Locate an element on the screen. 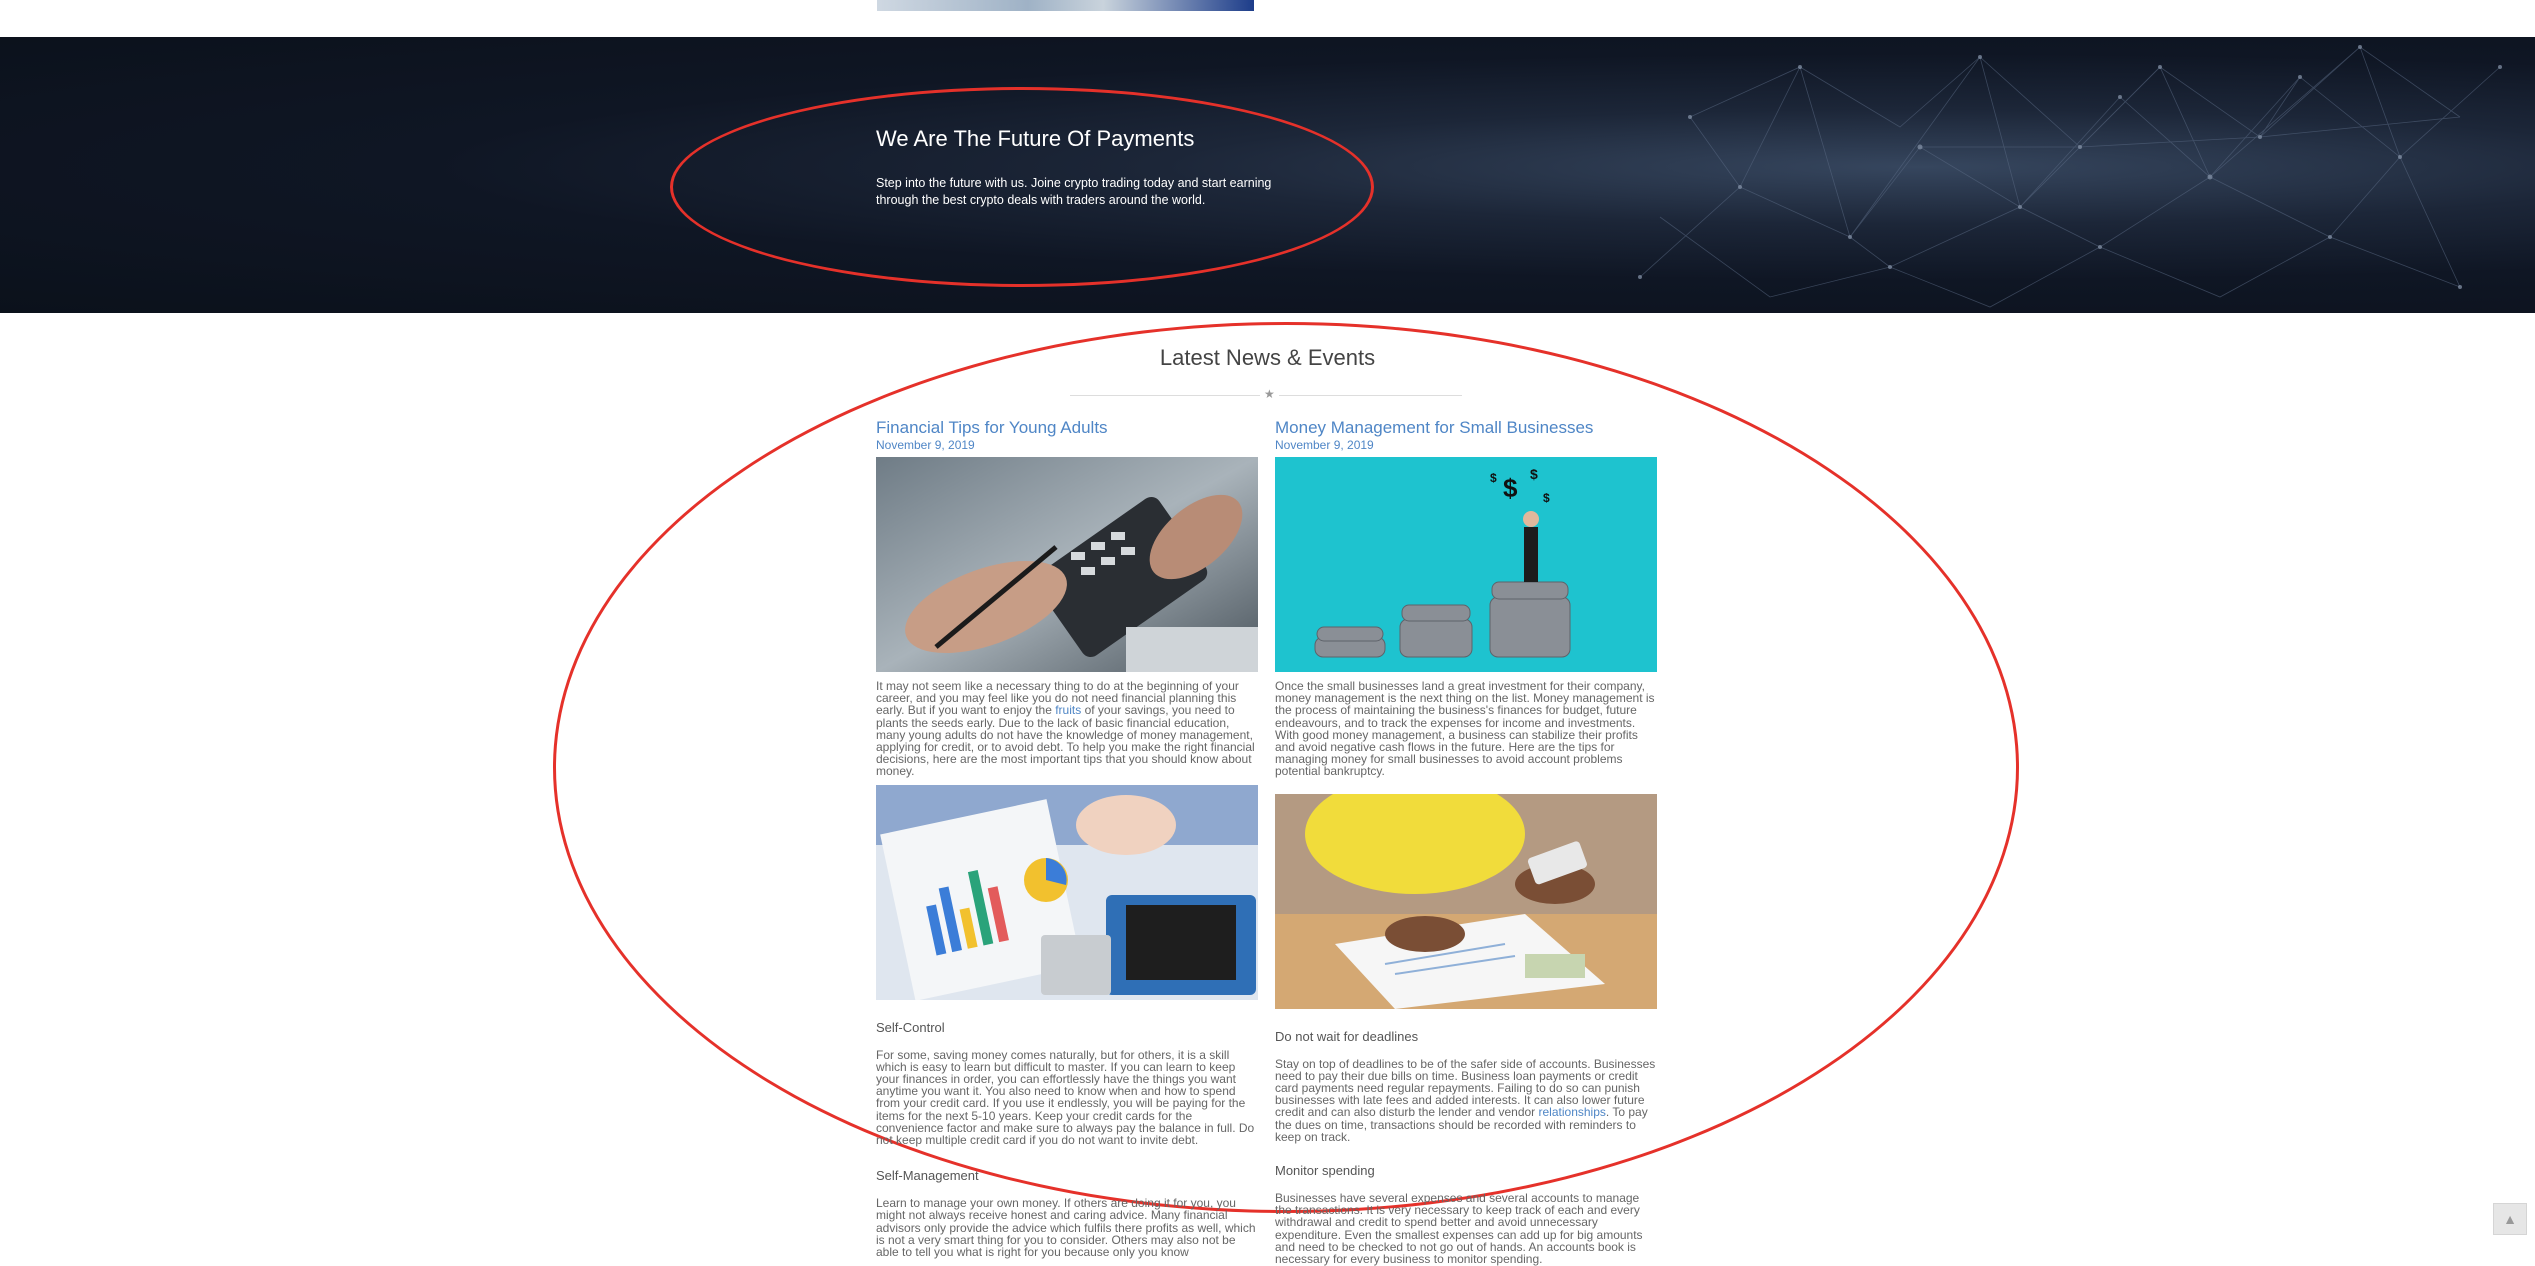  post-subheading: Do not wait for deadlines is located at coordinates (1347, 1036).